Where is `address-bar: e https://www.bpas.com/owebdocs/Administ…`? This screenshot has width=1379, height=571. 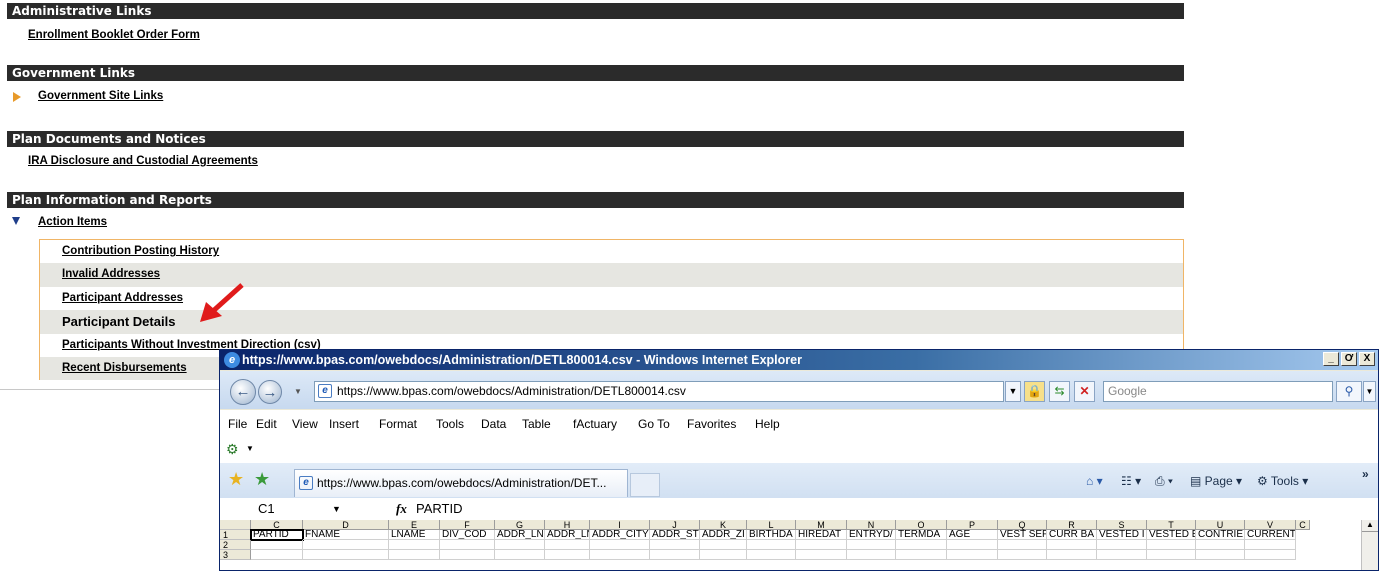
address-bar: e https://www.bpas.com/owebdocs/Administ… is located at coordinates (659, 391).